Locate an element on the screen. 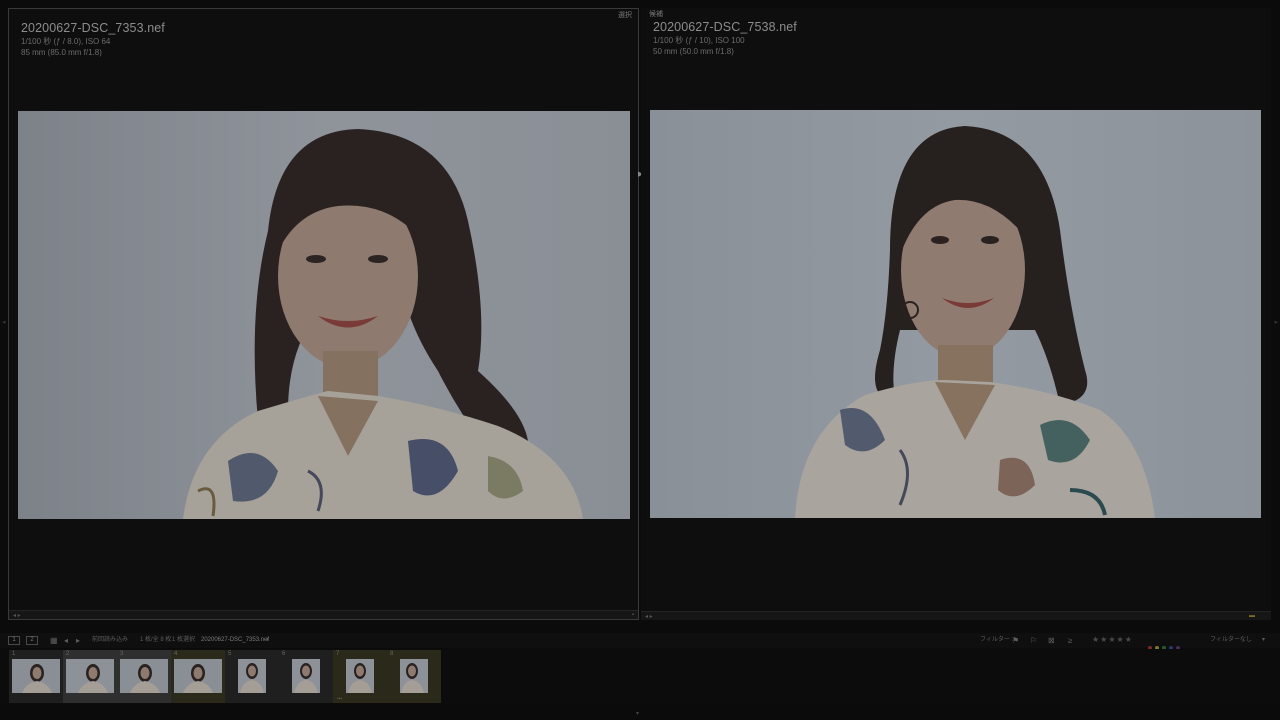 Image resolution: width=1280 pixels, height=720 pixels. filmstrip-thumb: 1 is located at coordinates (36, 676).